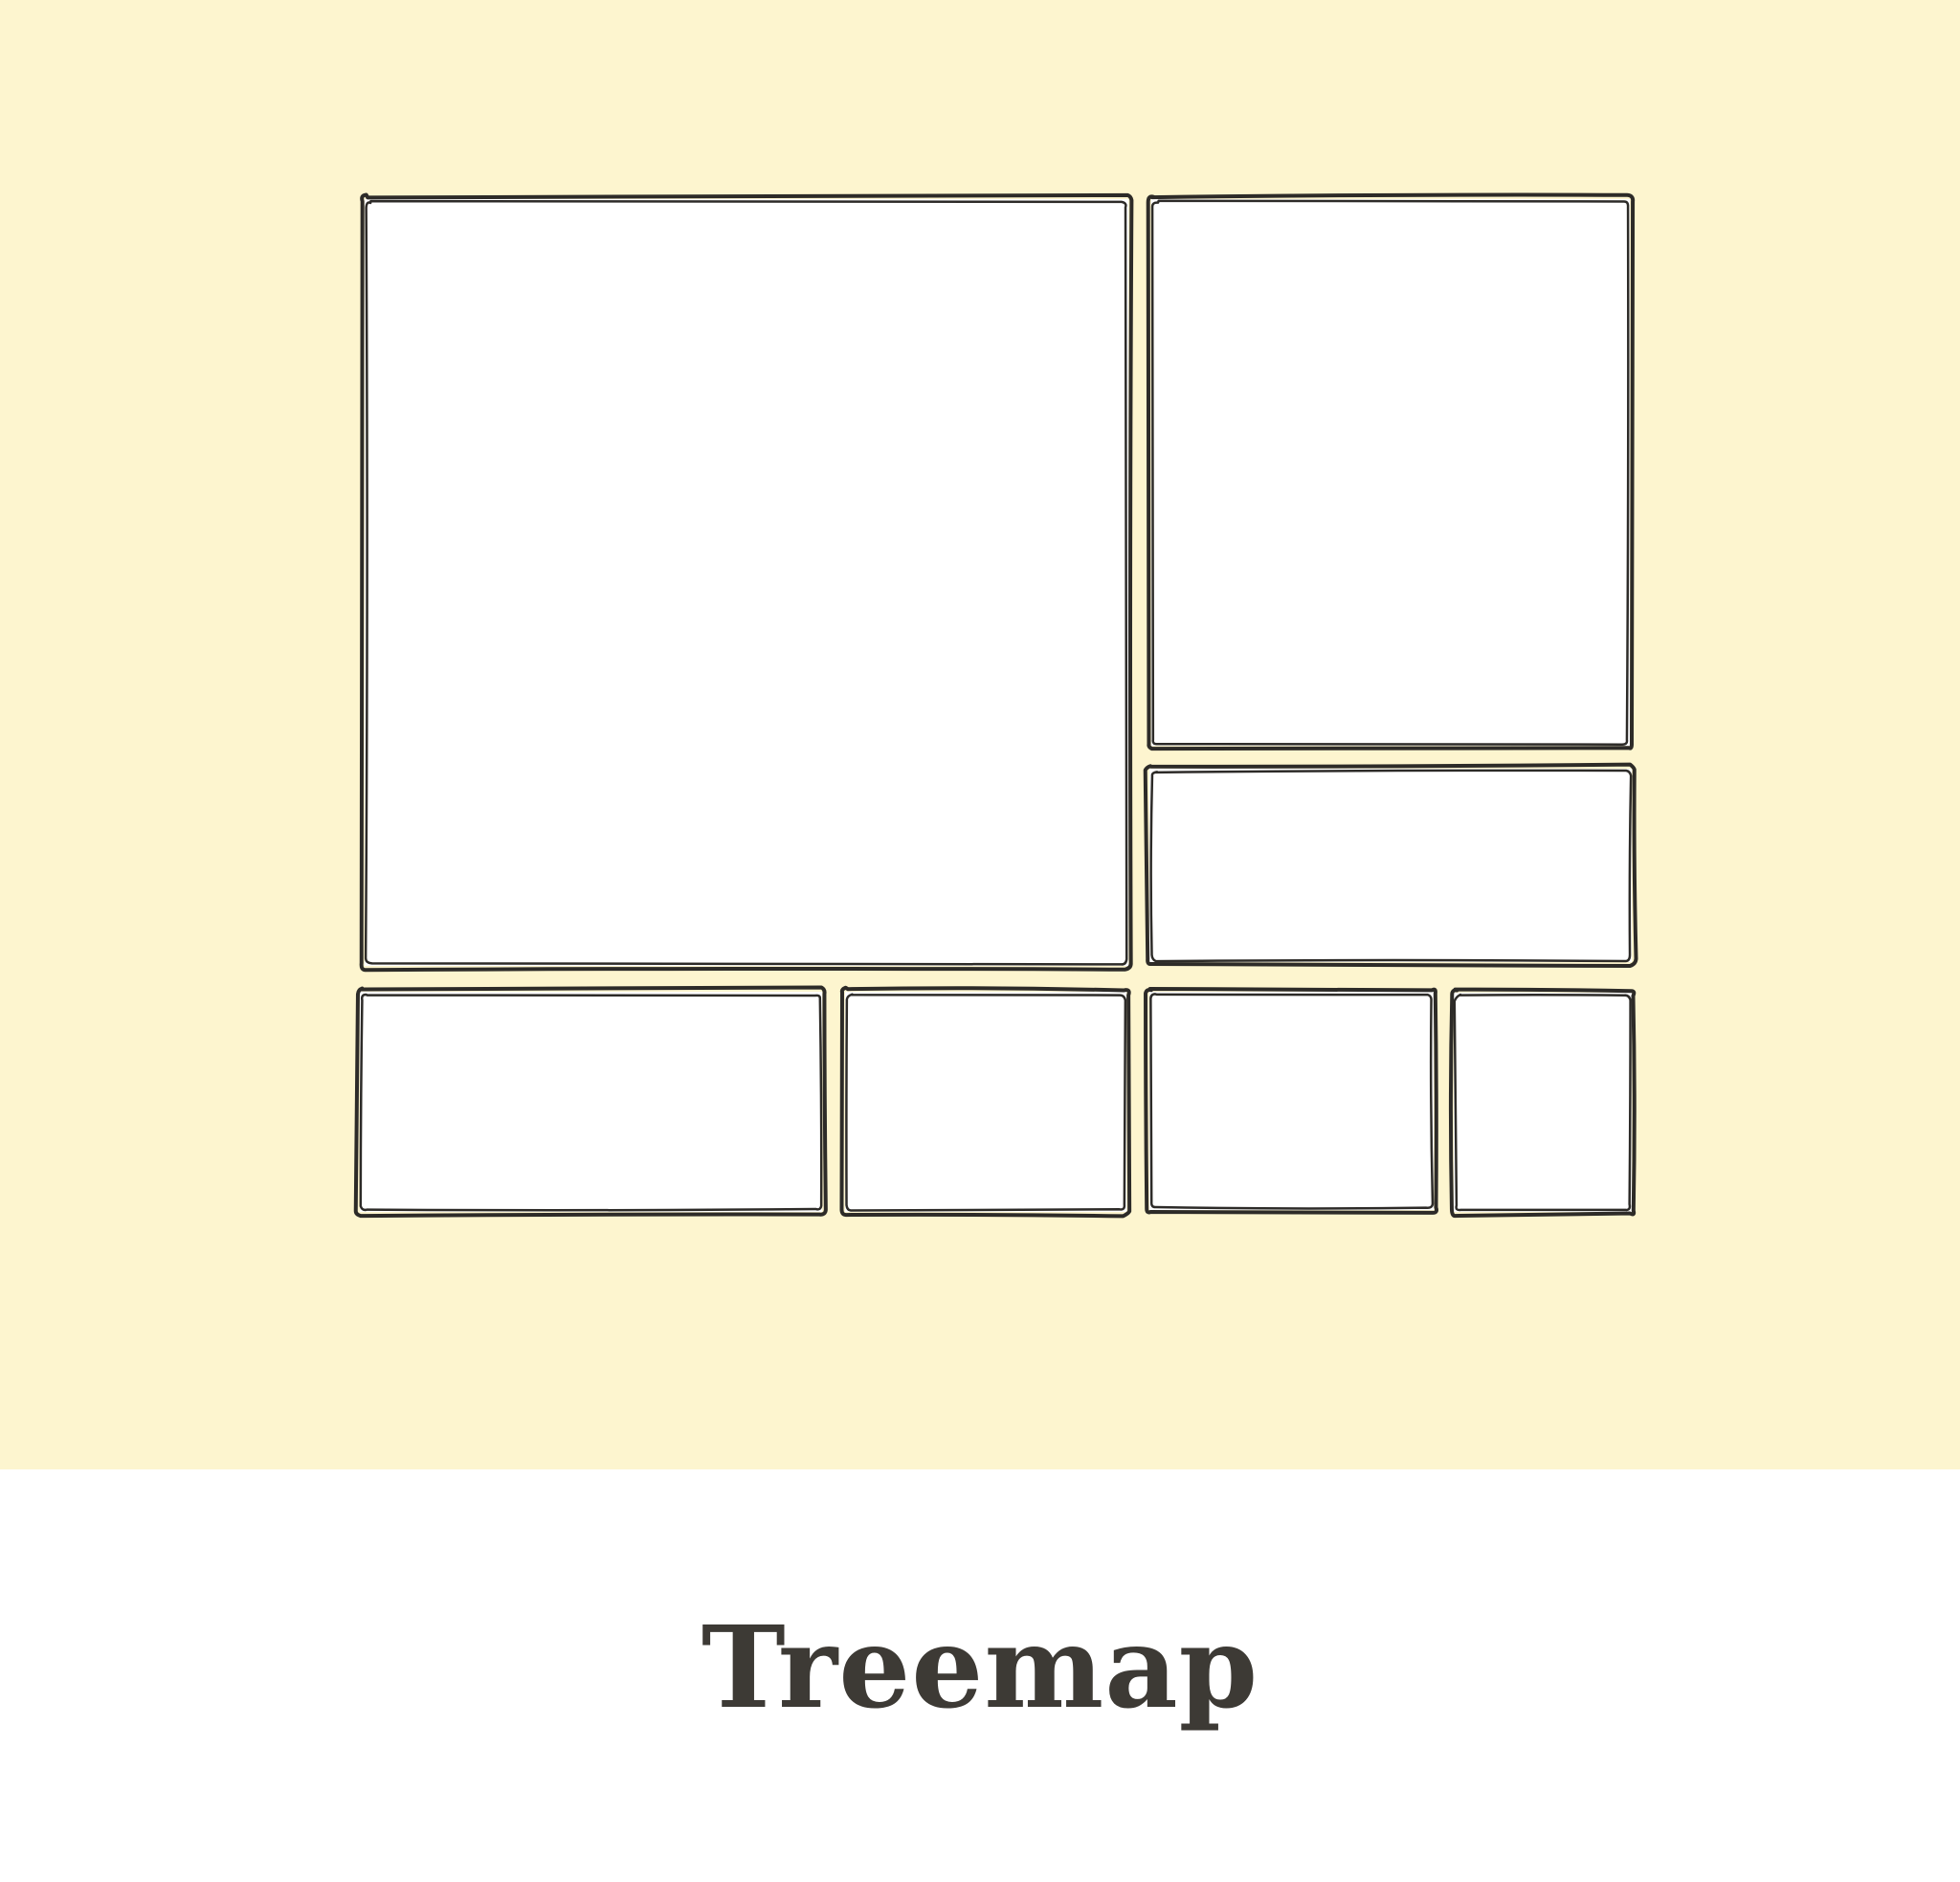  I want to click on treemap-tile-middle-right, so click(1391, 865).